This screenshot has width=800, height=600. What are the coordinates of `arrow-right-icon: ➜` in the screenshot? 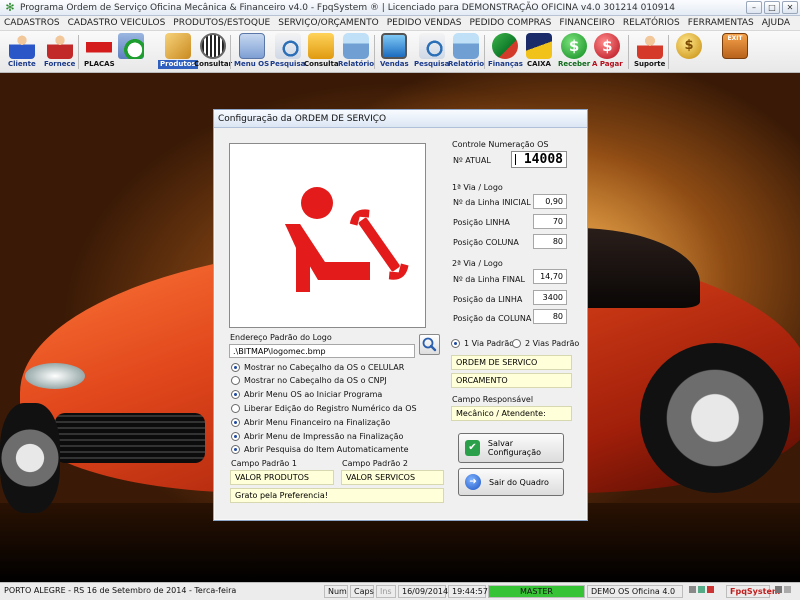 It's located at (473, 482).